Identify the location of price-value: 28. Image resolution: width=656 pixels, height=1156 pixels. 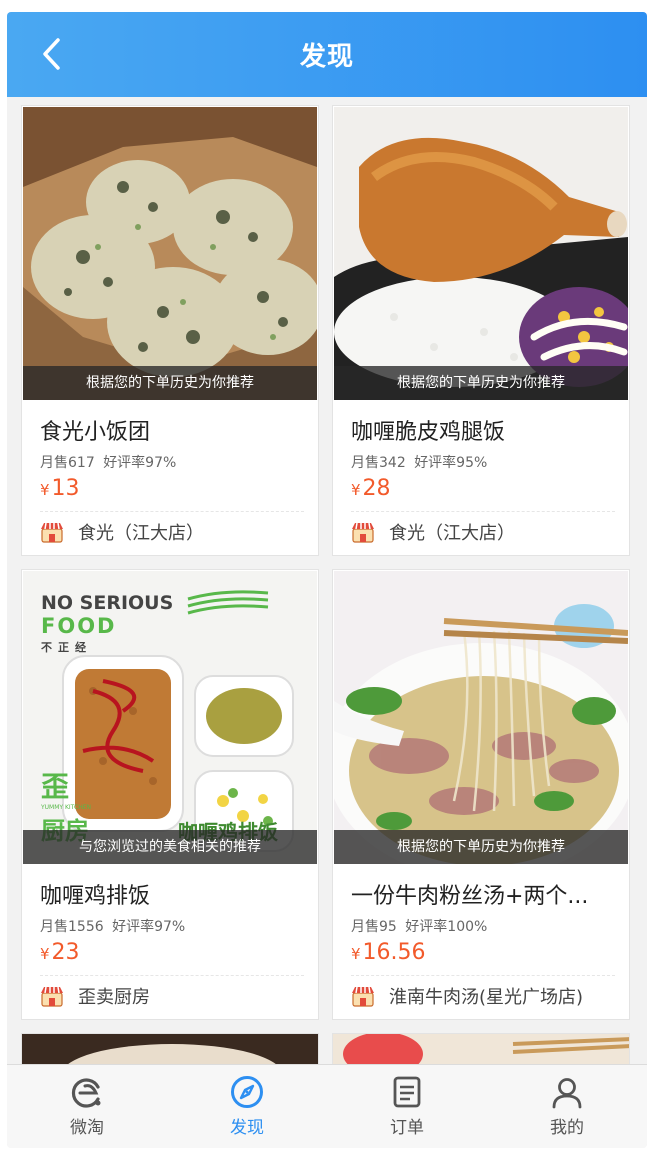
(376, 488).